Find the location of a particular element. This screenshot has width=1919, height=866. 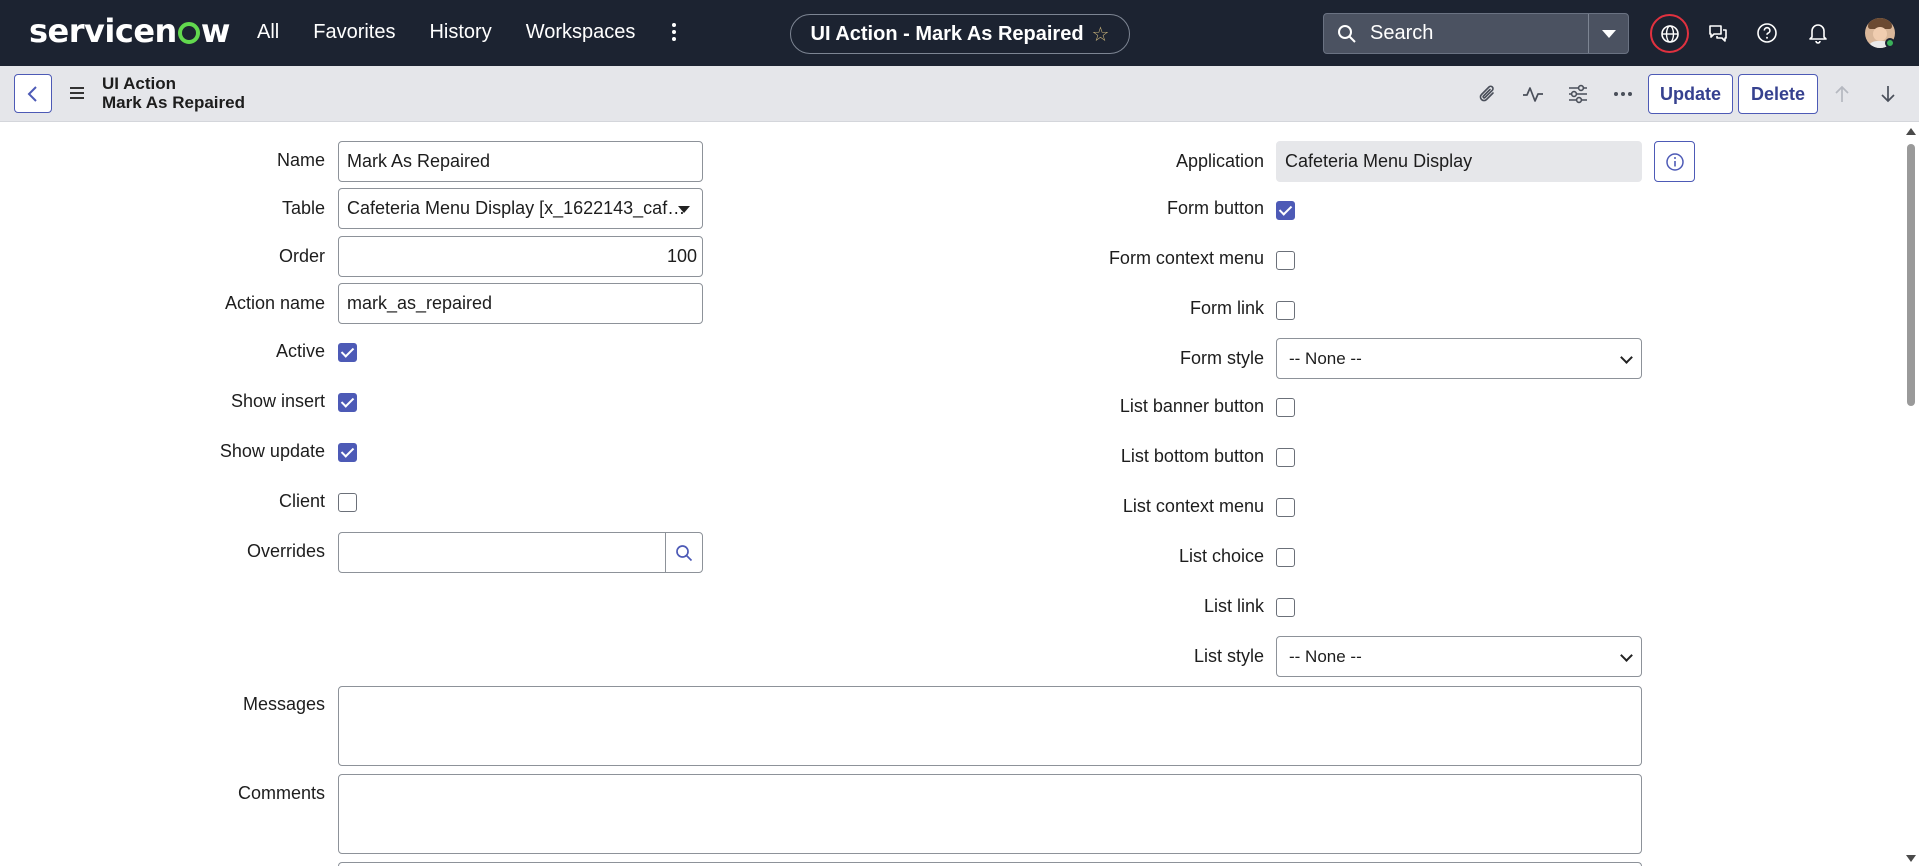

messages-label: Messages is located at coordinates (283, 704).